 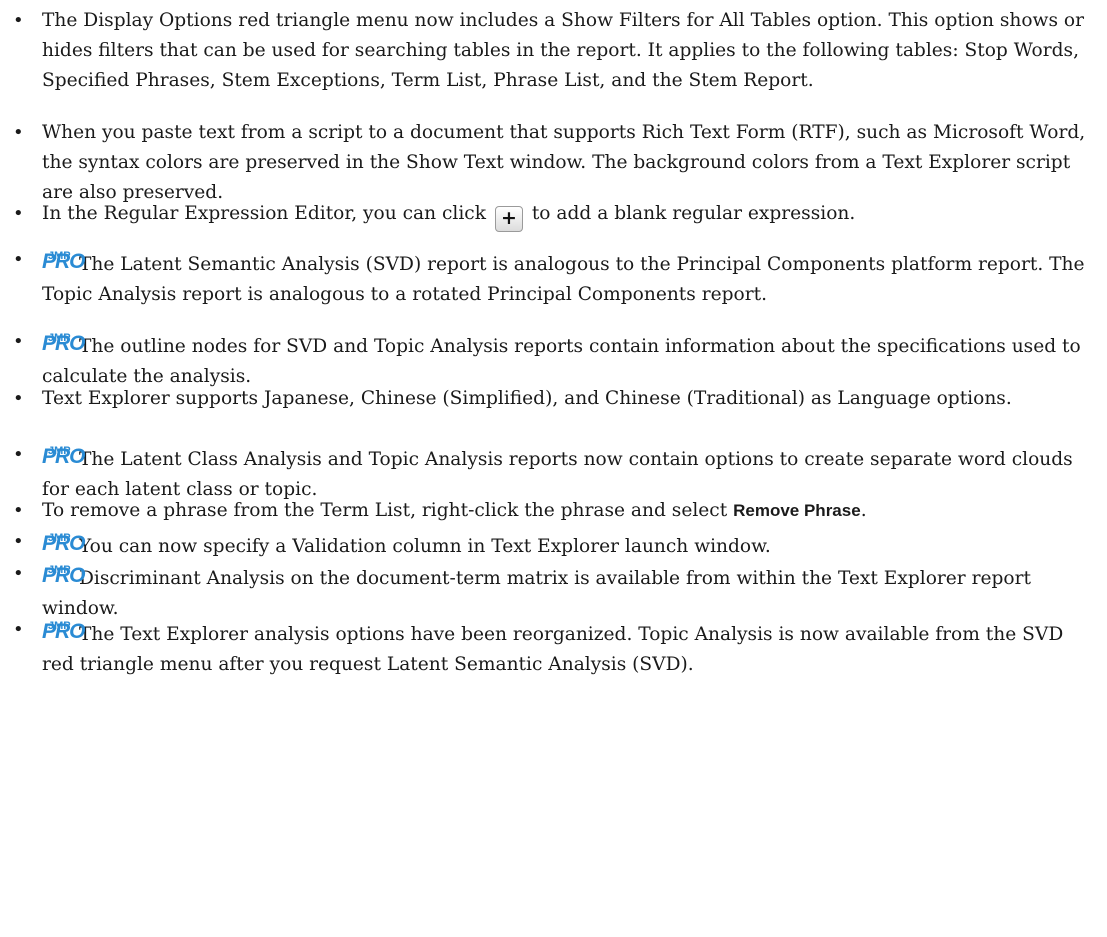 What do you see at coordinates (693, 213) in the screenshot?
I see `list-item-text-after: to add a blank regular expression.` at bounding box center [693, 213].